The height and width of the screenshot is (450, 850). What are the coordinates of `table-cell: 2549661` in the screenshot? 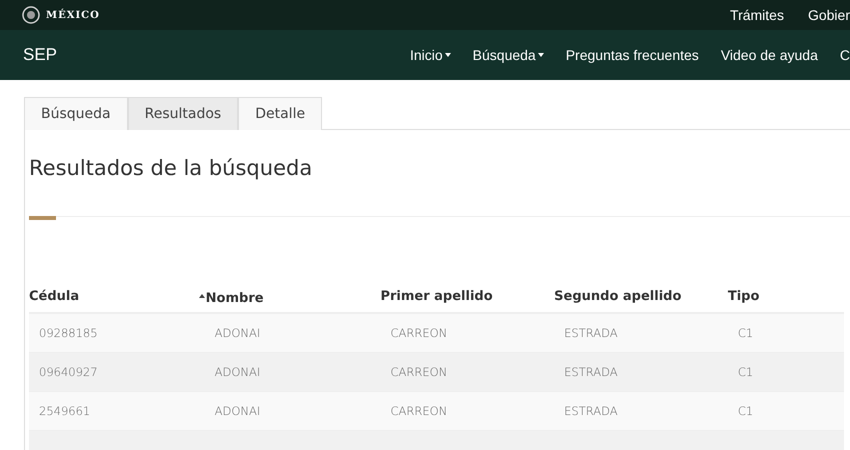 It's located at (64, 411).